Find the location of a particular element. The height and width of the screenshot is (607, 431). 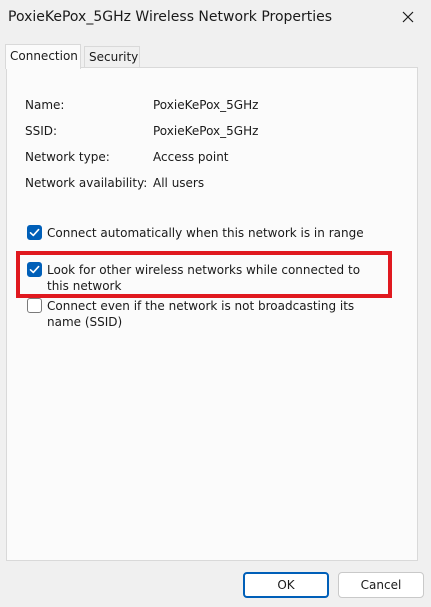

ssid-value: PoxieKePox_5GHz is located at coordinates (206, 131).